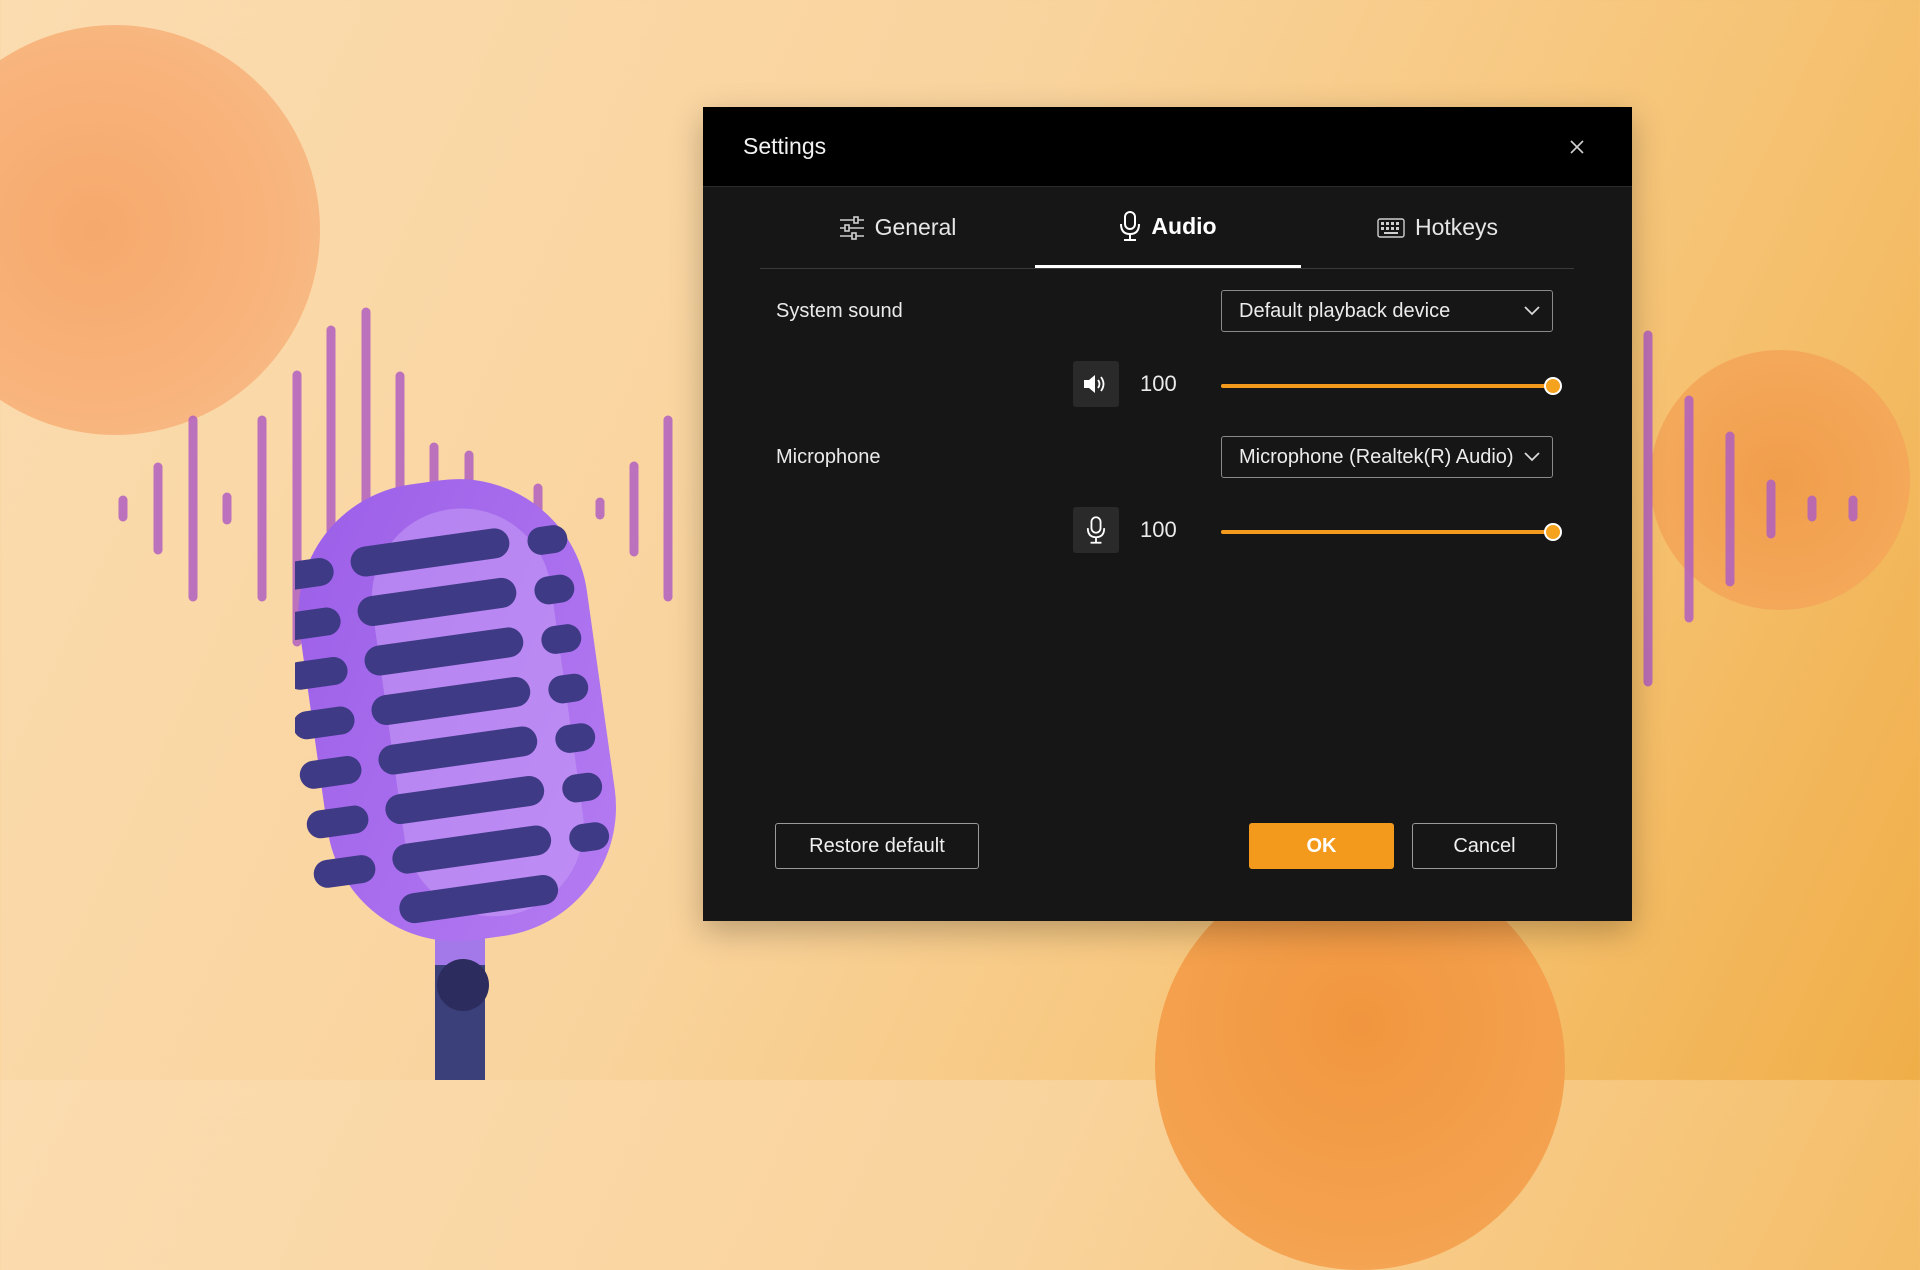  Describe the element at coordinates (1184, 225) in the screenshot. I see `tab-label: Audio` at that location.